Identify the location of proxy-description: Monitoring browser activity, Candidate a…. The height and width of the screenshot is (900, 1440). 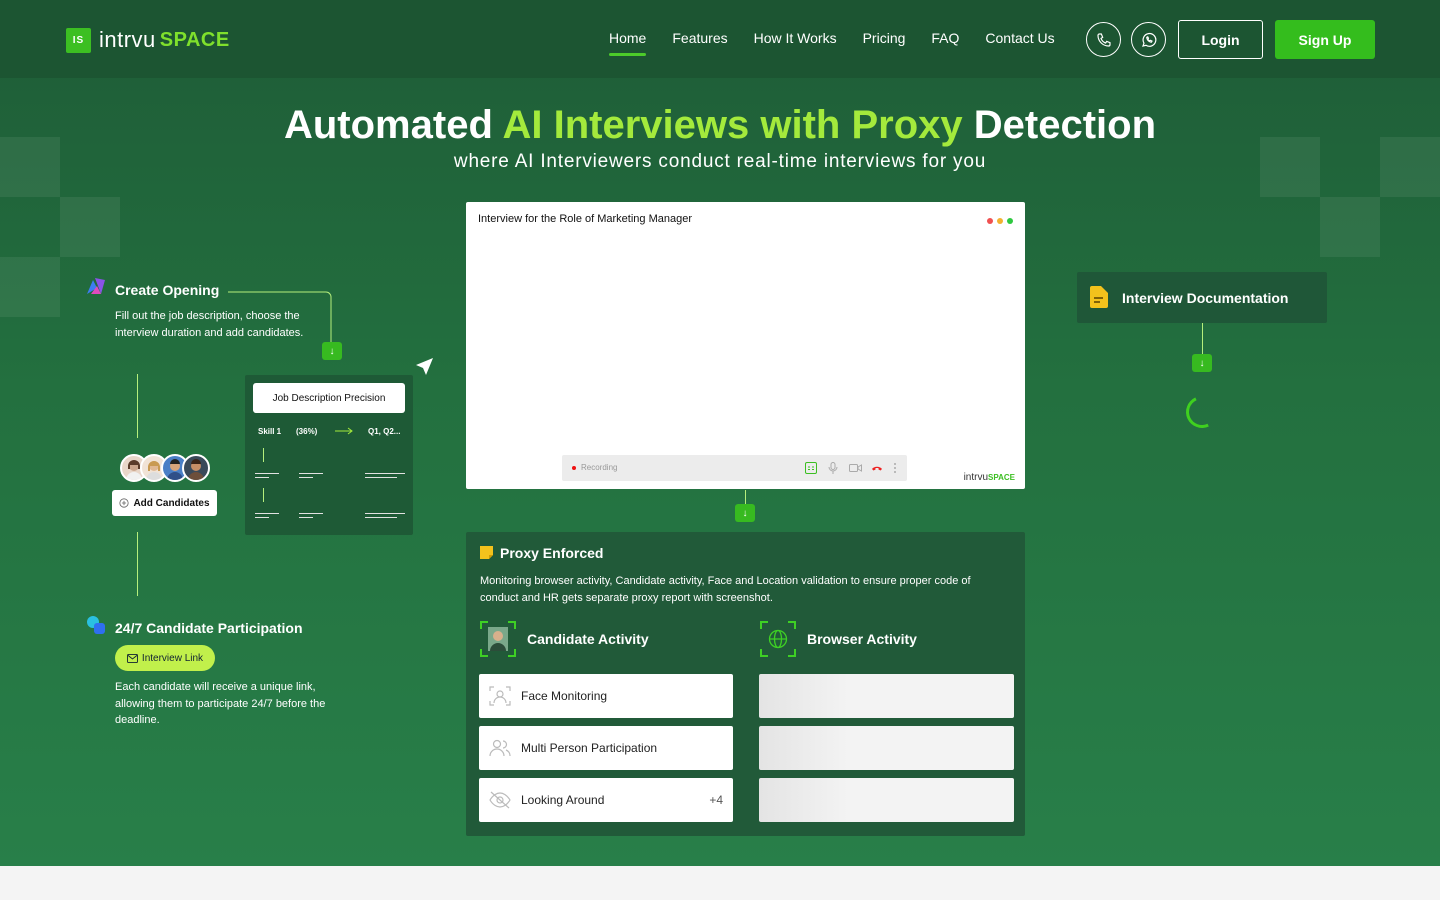
(725, 589).